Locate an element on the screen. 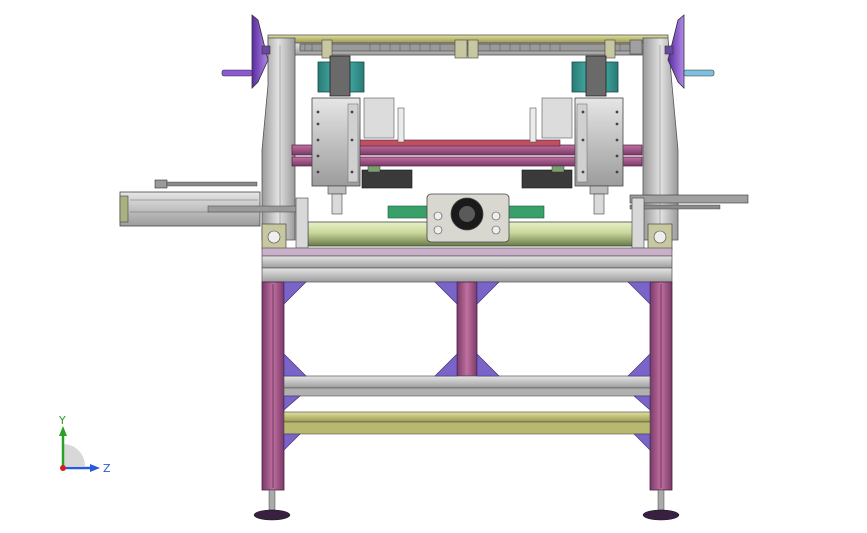  triad-y-arrowhead is located at coordinates (63, 431).